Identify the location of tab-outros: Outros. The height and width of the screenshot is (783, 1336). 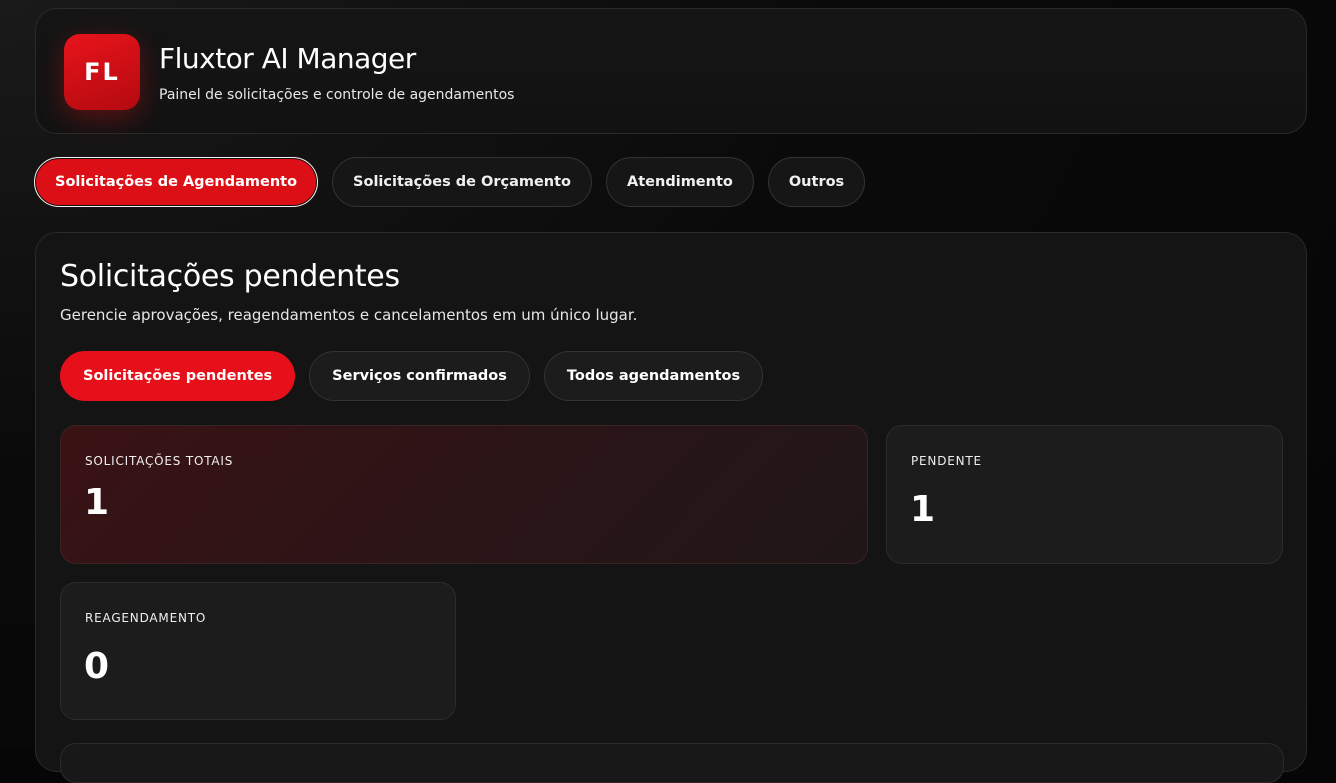
(816, 182).